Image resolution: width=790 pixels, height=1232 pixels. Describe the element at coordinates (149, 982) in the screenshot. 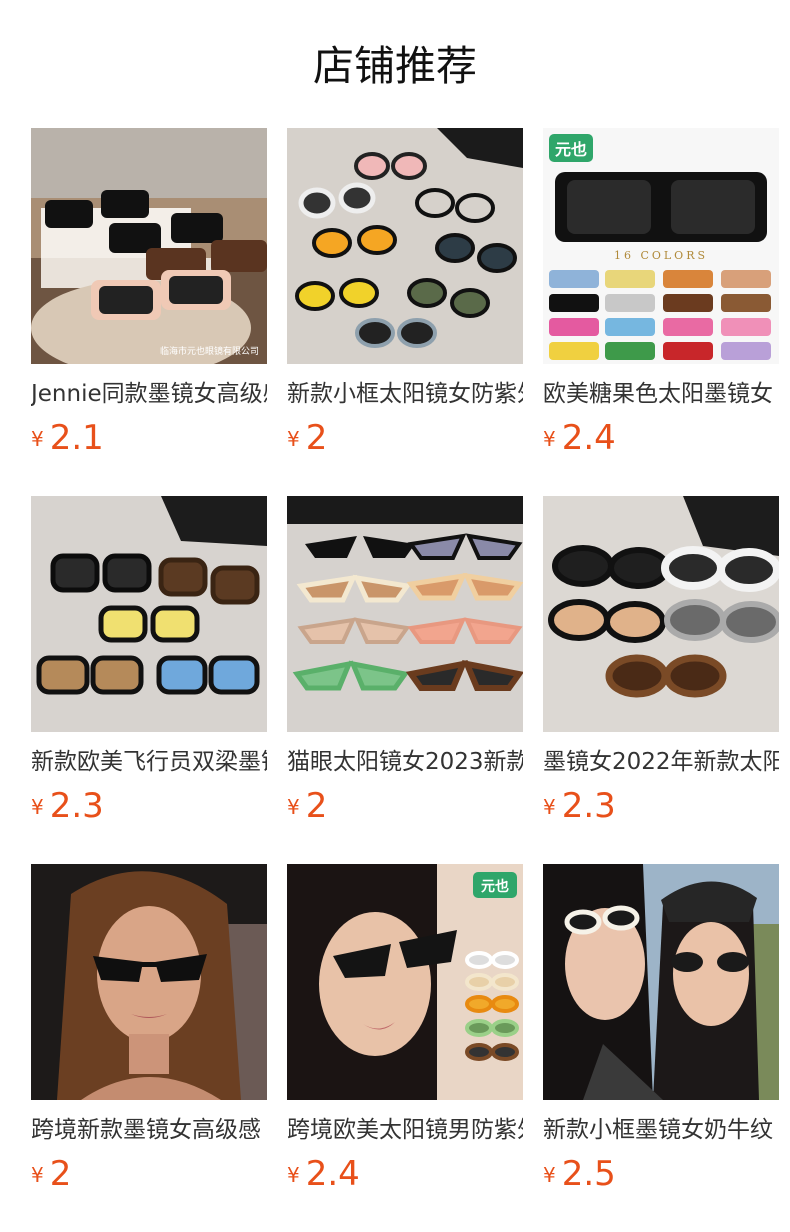

I see `model-wearing-sunglasses-photo-icon` at that location.